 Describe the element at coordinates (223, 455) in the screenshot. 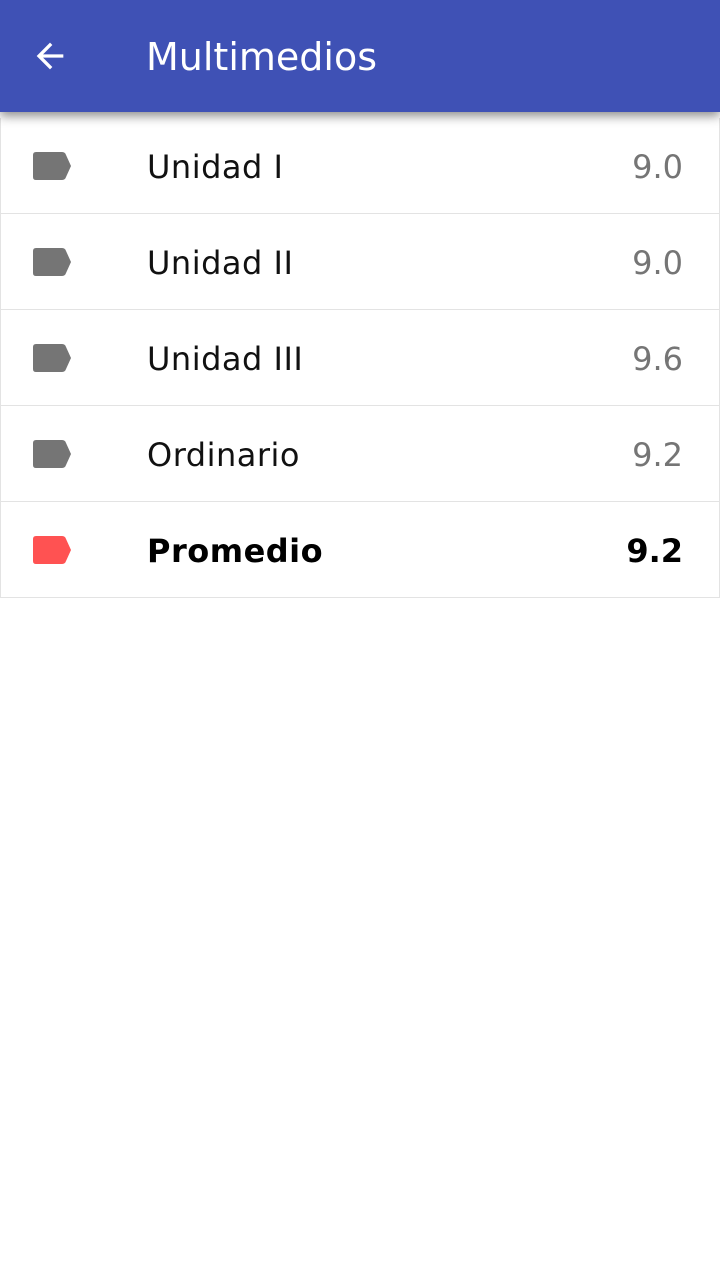

I see `grade-label: Ordinario` at that location.